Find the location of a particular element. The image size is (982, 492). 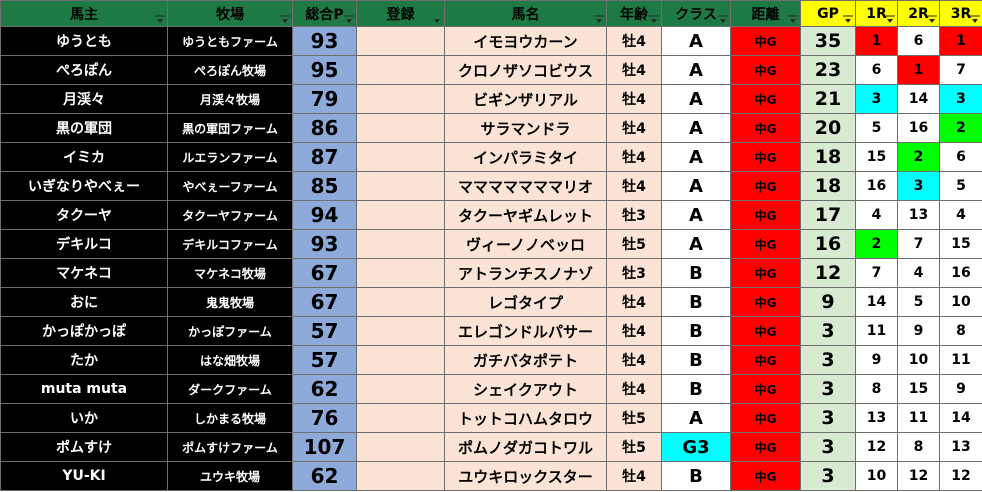

column-header-distance: 距離 is located at coordinates (765, 13).